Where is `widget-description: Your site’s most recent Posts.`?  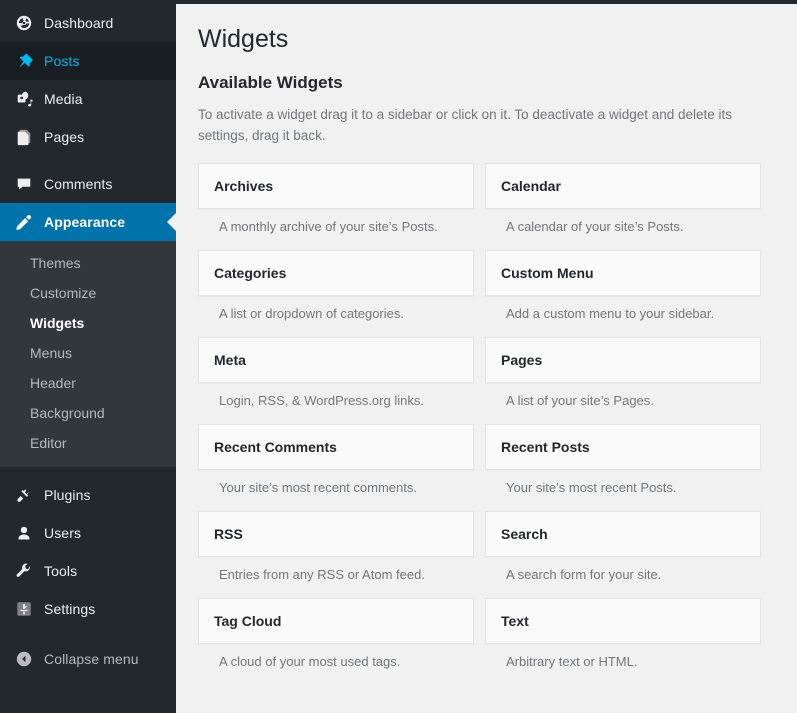
widget-description: Your site’s most recent Posts. is located at coordinates (591, 487).